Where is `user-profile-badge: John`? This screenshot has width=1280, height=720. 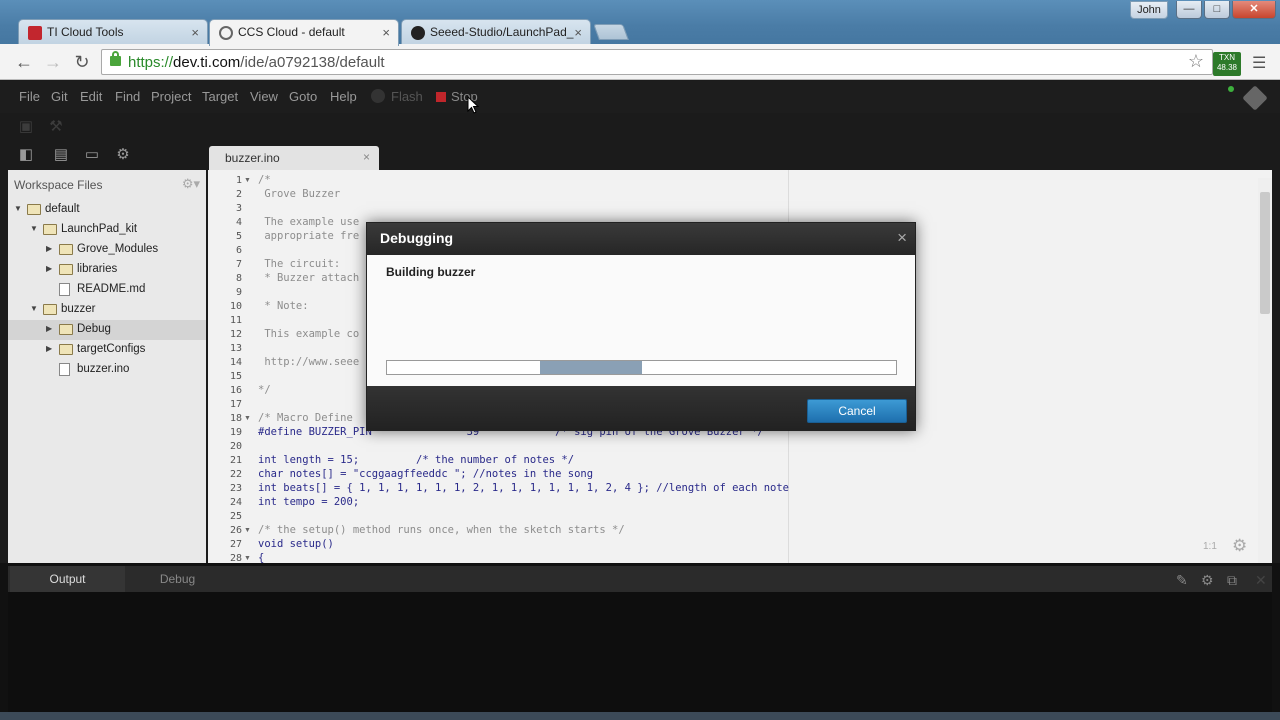
user-profile-badge: John is located at coordinates (1149, 10).